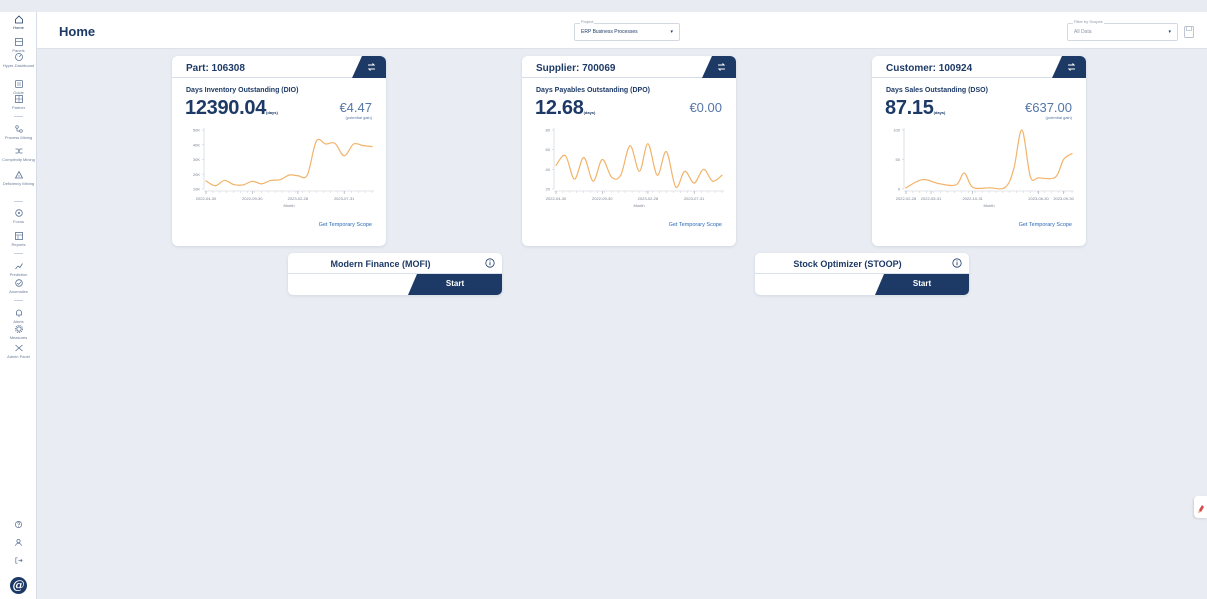  Describe the element at coordinates (358, 117) in the screenshot. I see `potential-gain-label: (potential gain)` at that location.